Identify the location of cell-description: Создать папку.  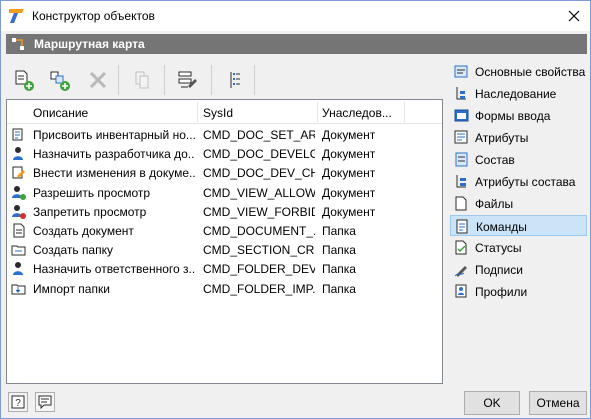
(73, 250).